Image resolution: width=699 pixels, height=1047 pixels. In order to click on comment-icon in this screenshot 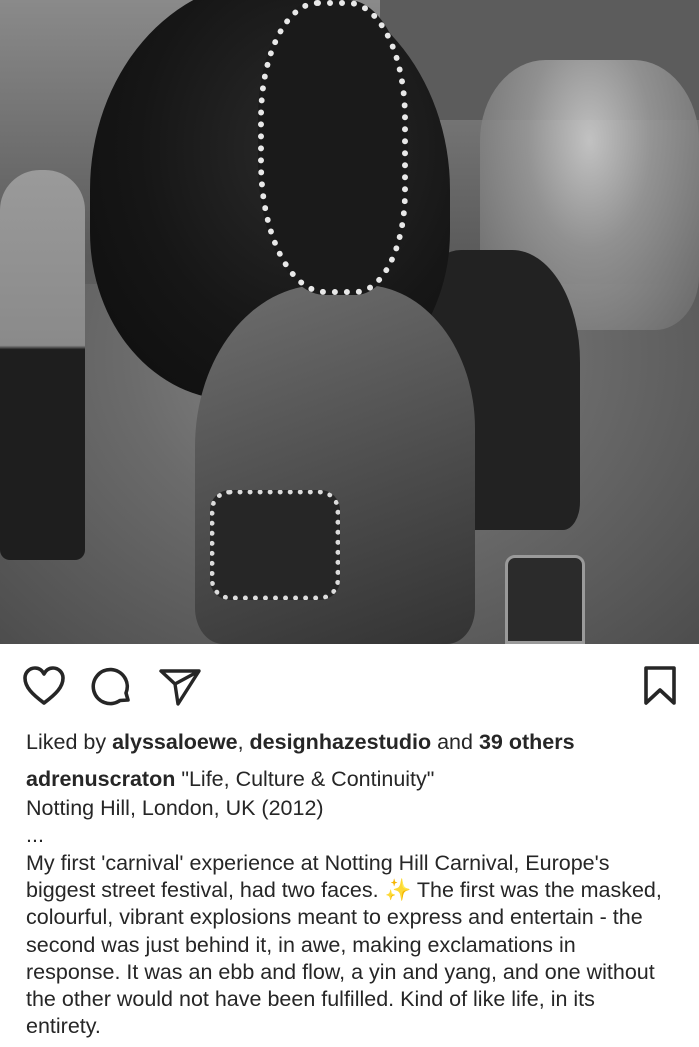, I will do `click(112, 687)`.